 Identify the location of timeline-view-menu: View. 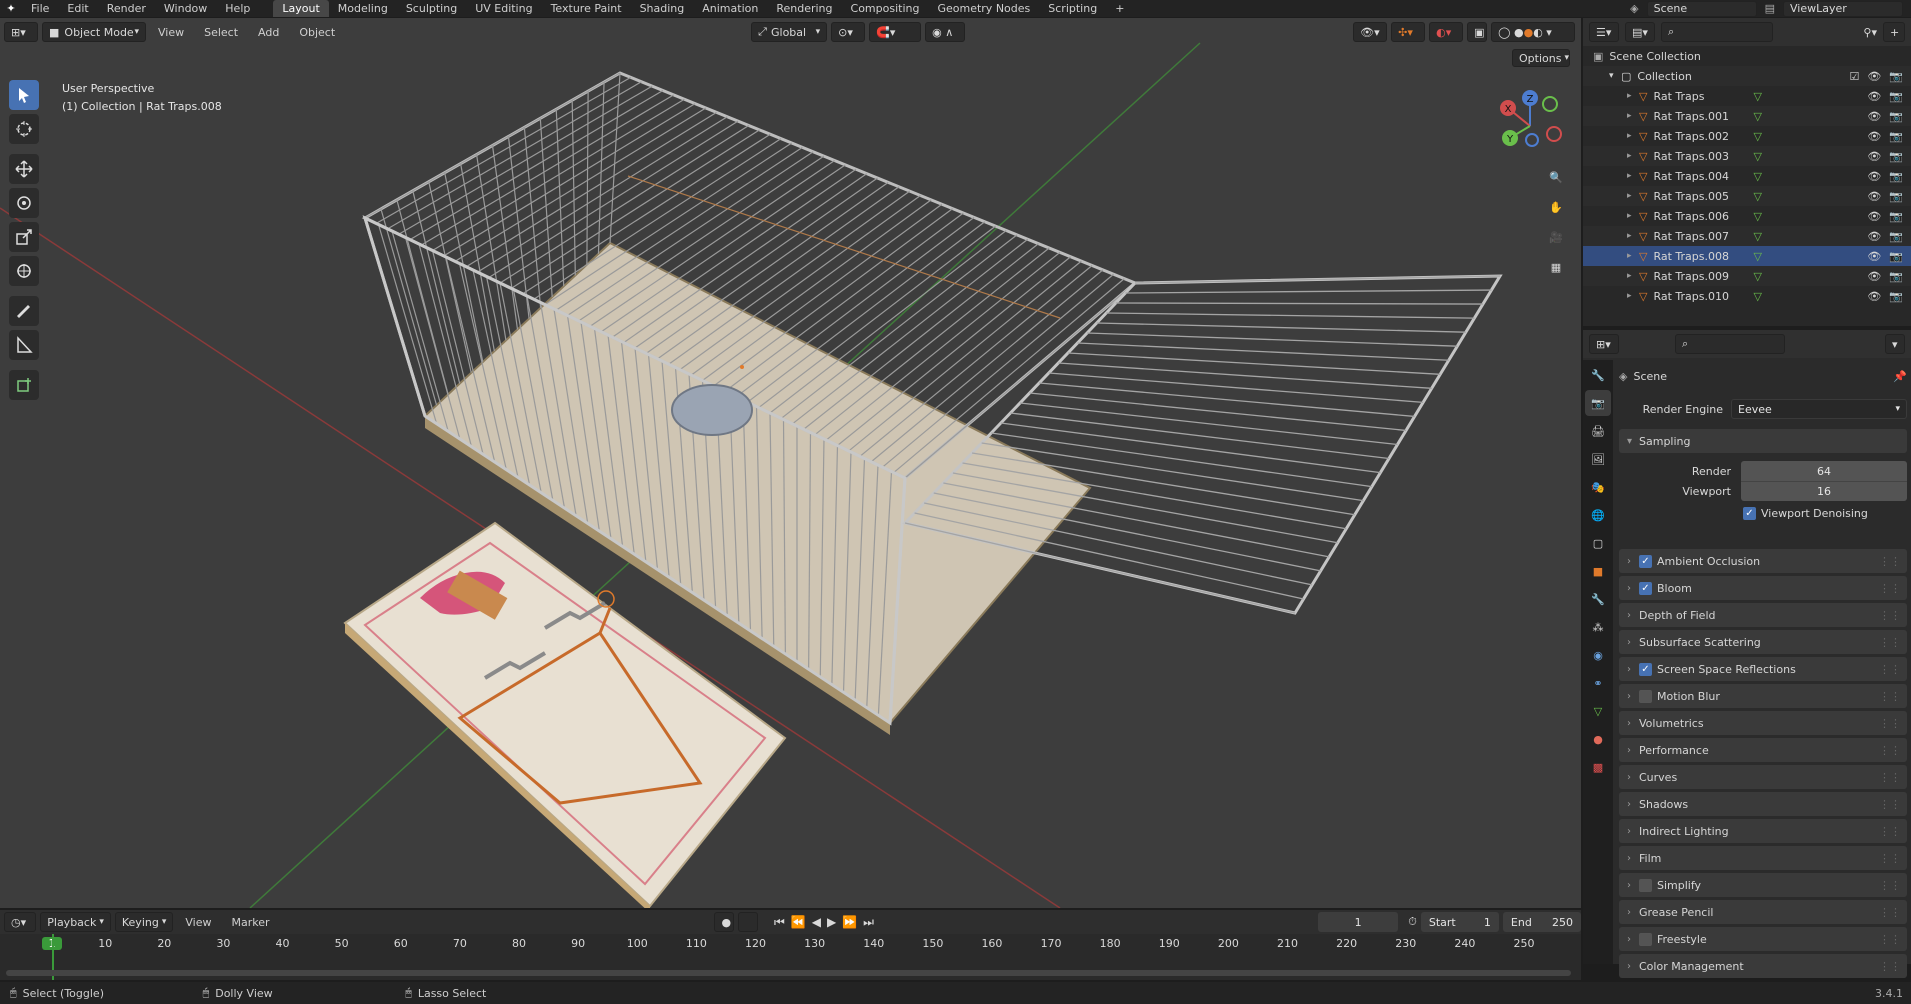
(198, 922).